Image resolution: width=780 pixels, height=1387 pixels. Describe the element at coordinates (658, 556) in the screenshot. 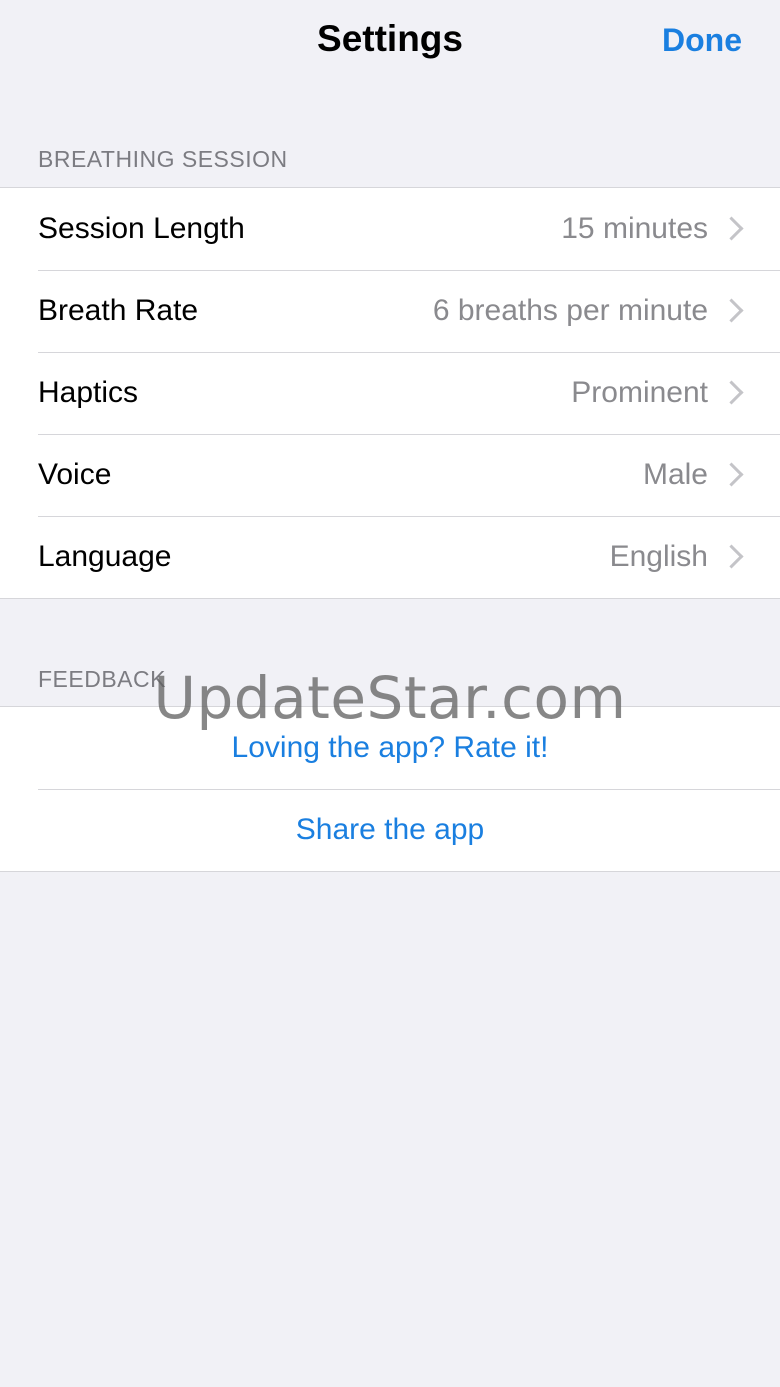

I see `row-value: English` at that location.